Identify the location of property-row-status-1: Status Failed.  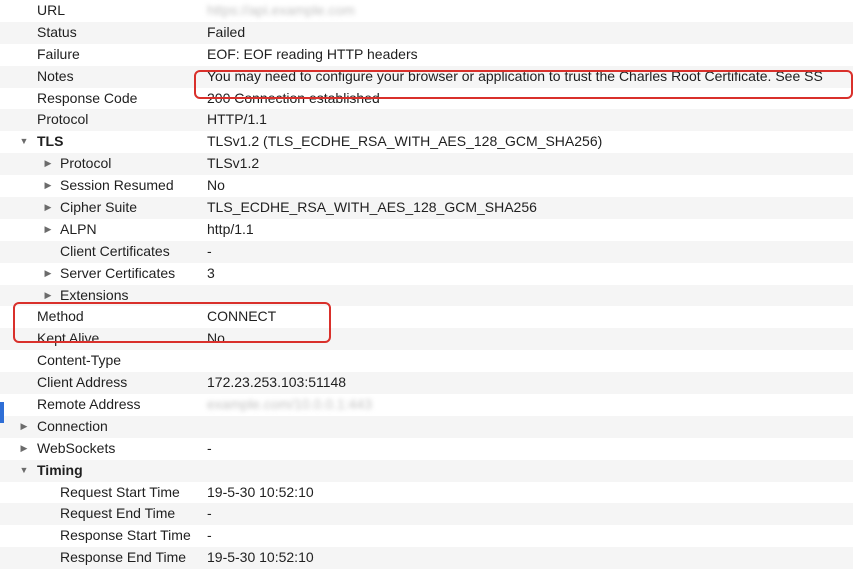
(426, 32).